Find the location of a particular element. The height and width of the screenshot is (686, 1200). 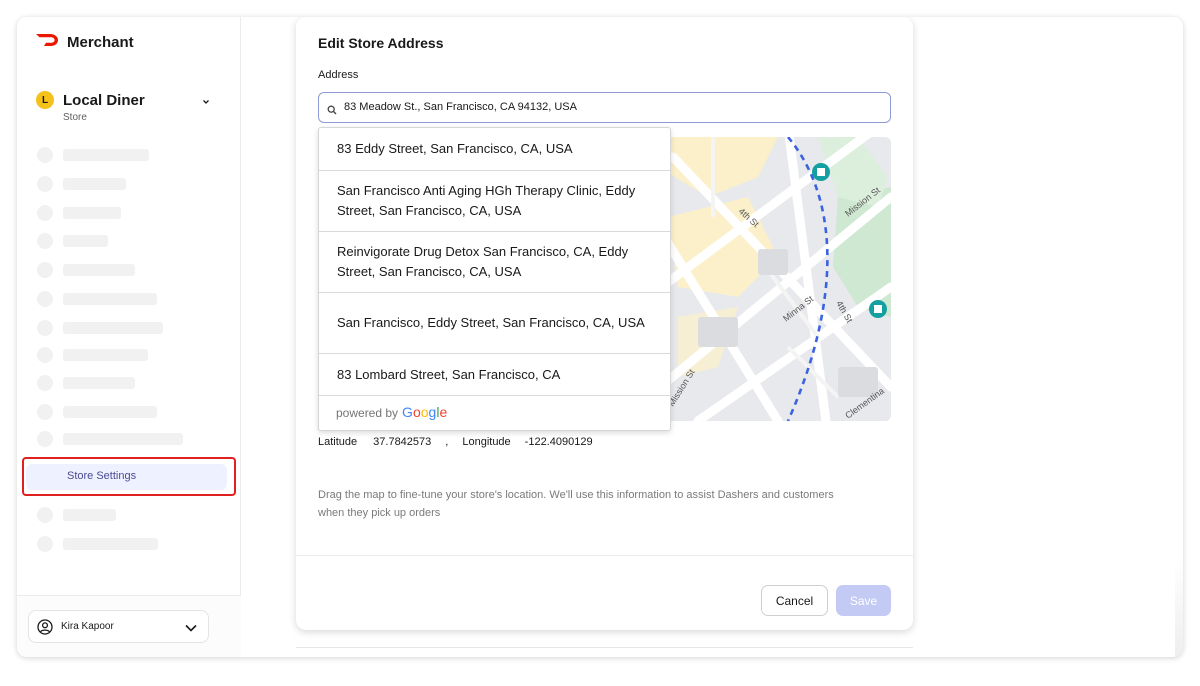

address-field is located at coordinates (604, 107).